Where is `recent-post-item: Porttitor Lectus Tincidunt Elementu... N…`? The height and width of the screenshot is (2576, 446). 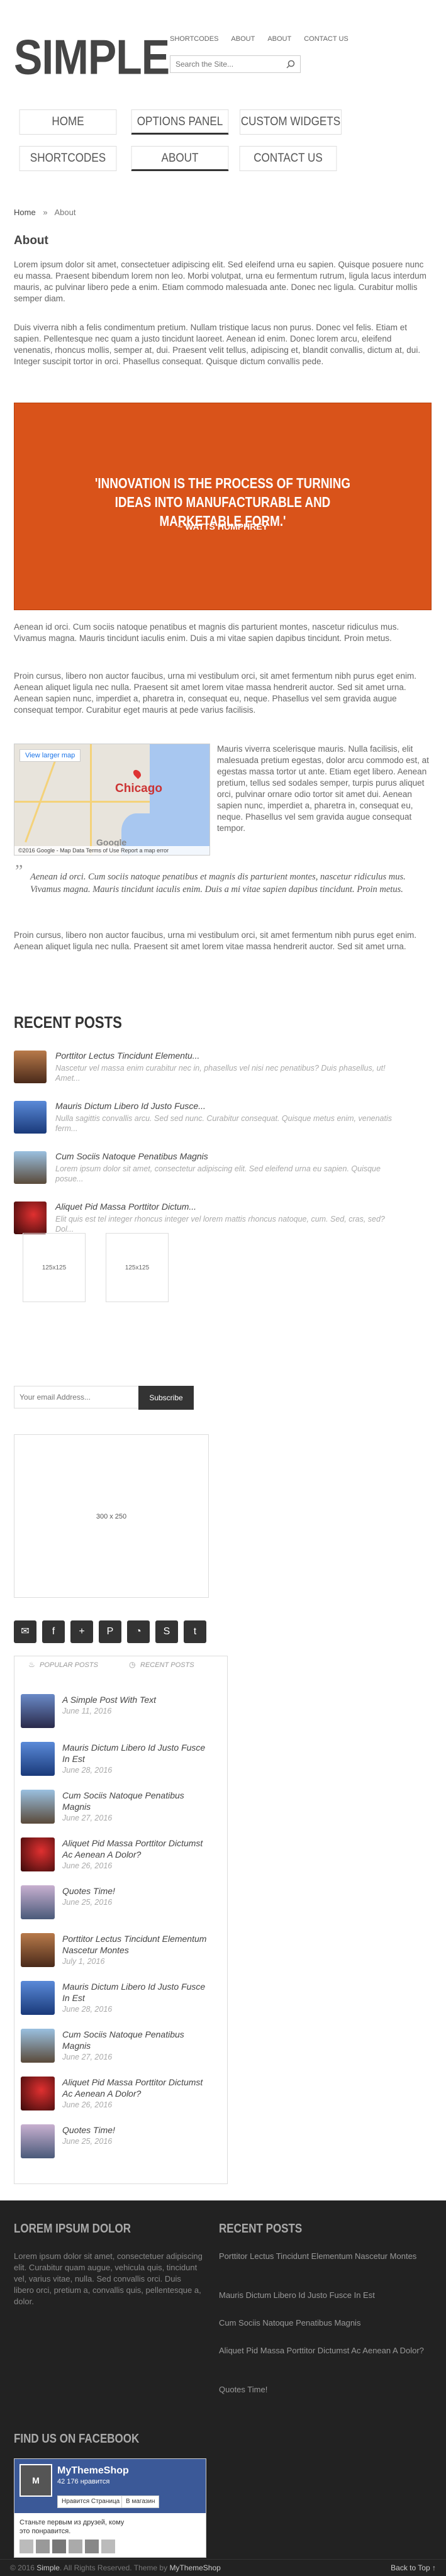 recent-post-item: Porttitor Lectus Tincidunt Elementu... N… is located at coordinates (223, 1070).